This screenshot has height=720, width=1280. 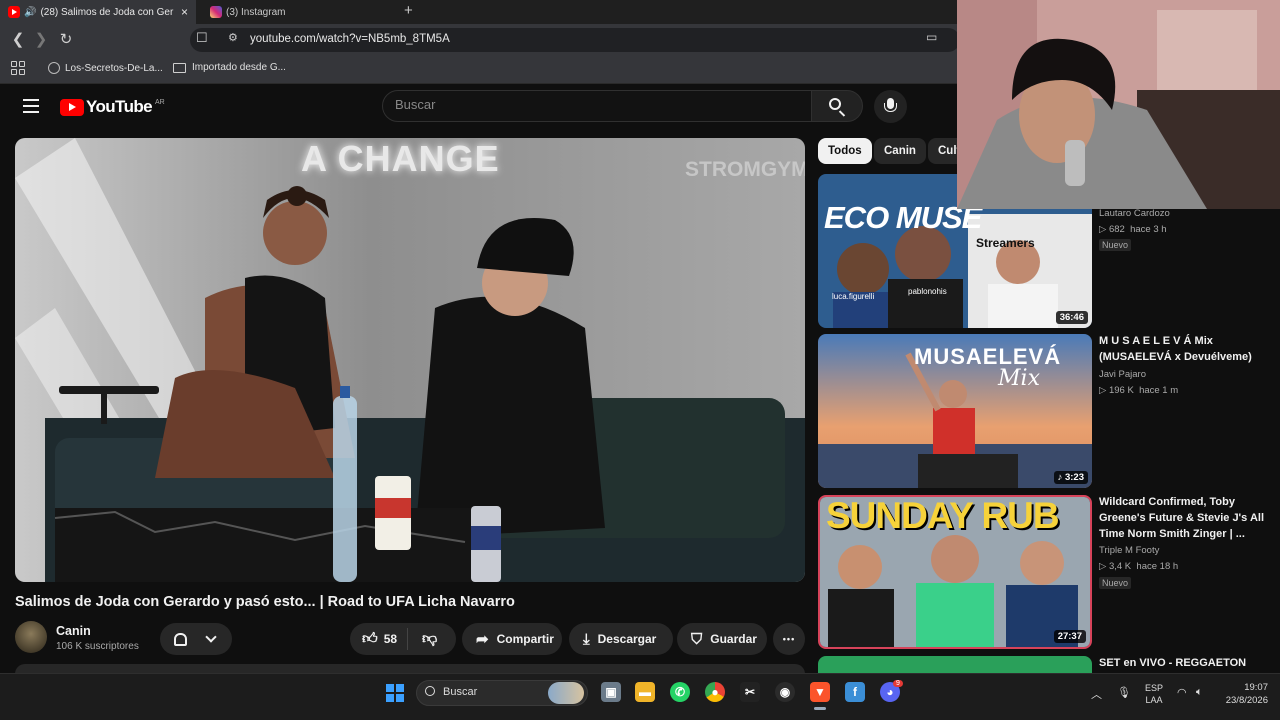 I want to click on logo-text: YouTube, so click(x=119, y=106).